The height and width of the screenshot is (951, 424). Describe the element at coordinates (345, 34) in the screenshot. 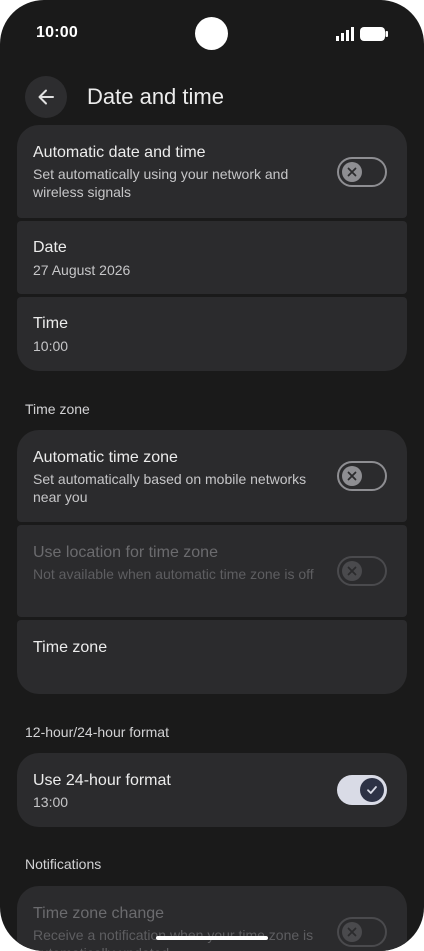

I see `signal-icon` at that location.